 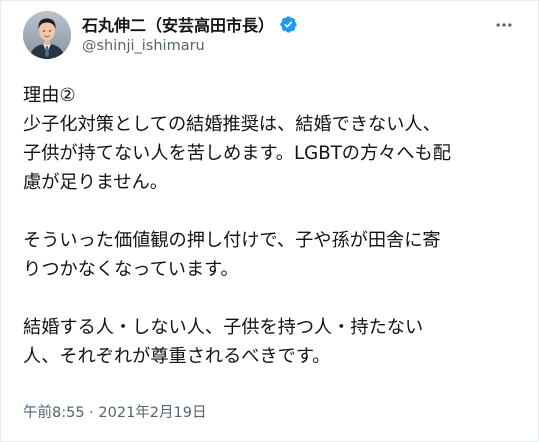 I want to click on more-options-button, so click(x=504, y=25).